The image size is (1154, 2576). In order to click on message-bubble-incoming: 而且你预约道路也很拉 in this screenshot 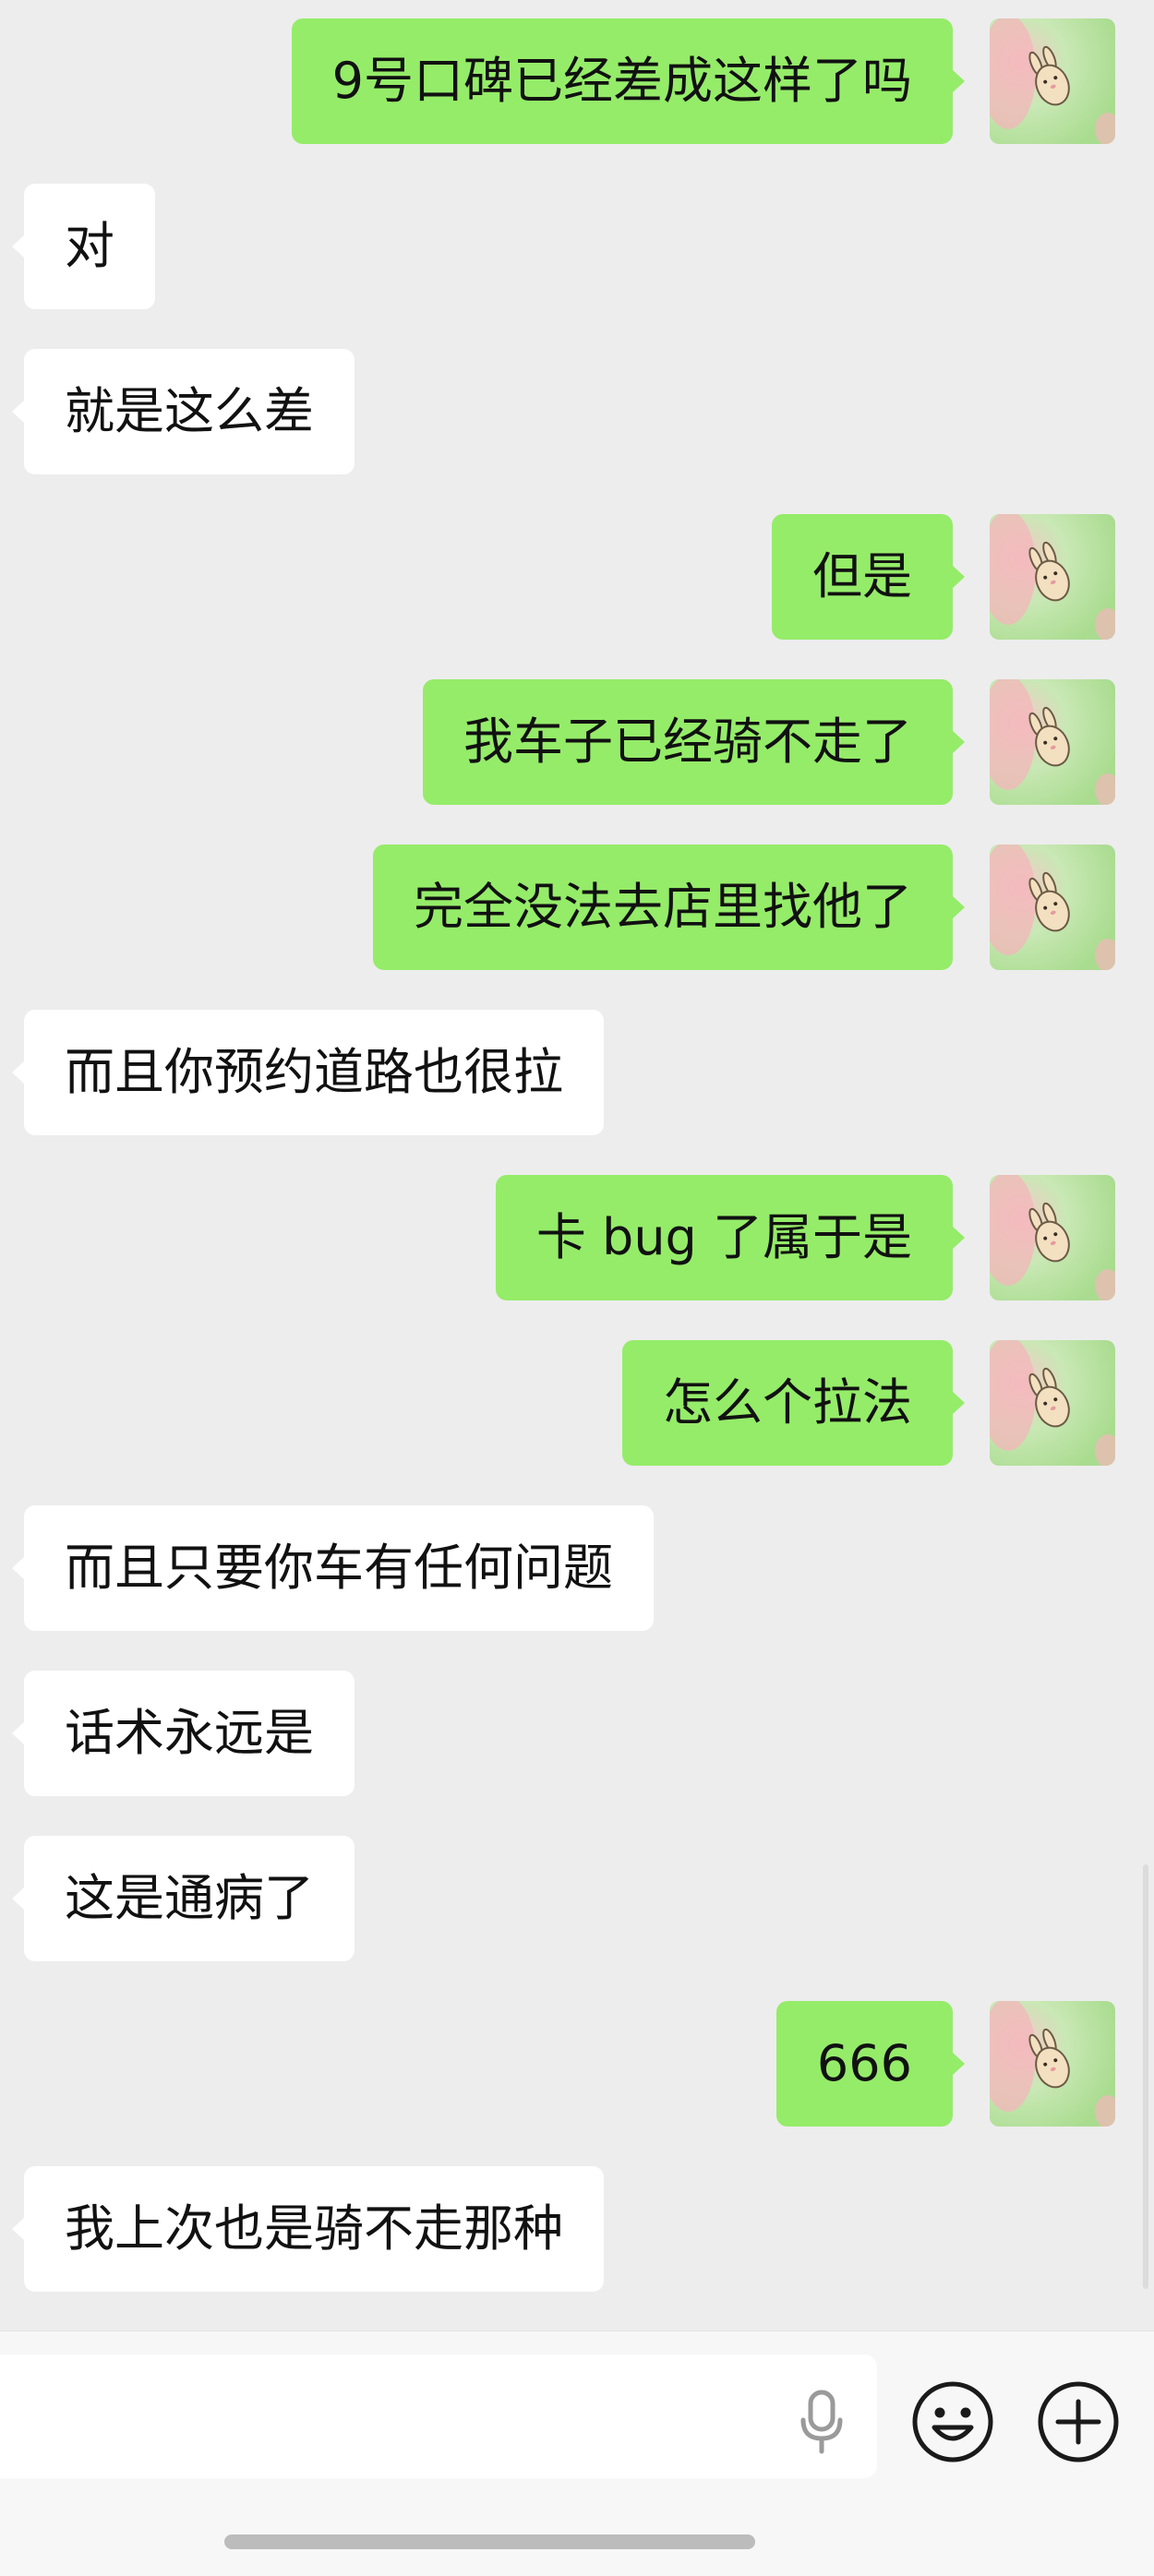, I will do `click(308, 1073)`.